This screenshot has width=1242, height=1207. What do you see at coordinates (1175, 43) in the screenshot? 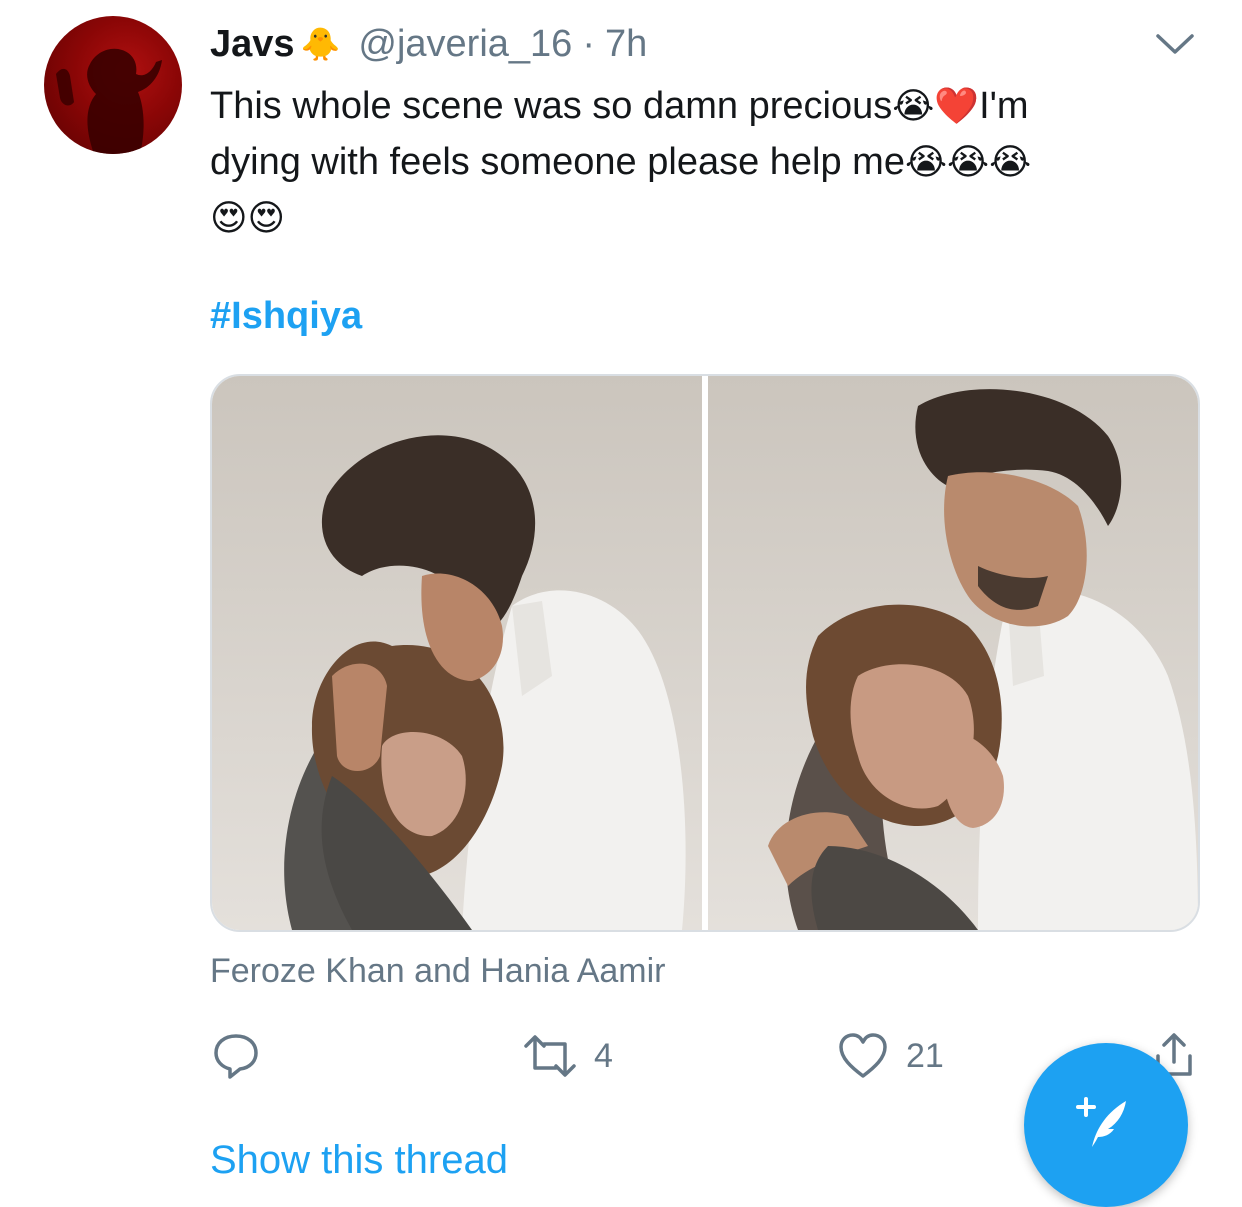
I see `chevron-down-icon` at bounding box center [1175, 43].